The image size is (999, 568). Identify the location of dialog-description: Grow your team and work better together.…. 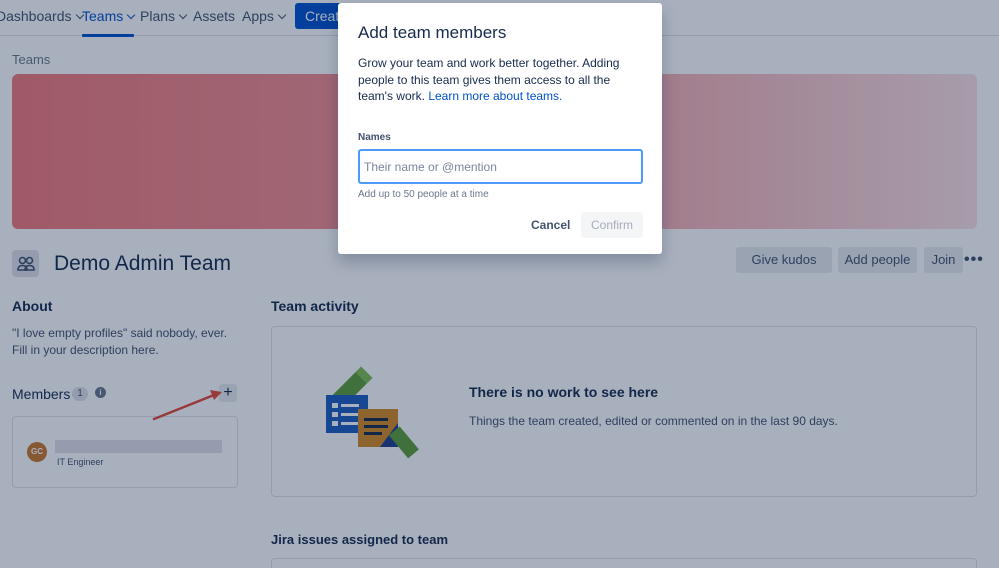
(503, 80).